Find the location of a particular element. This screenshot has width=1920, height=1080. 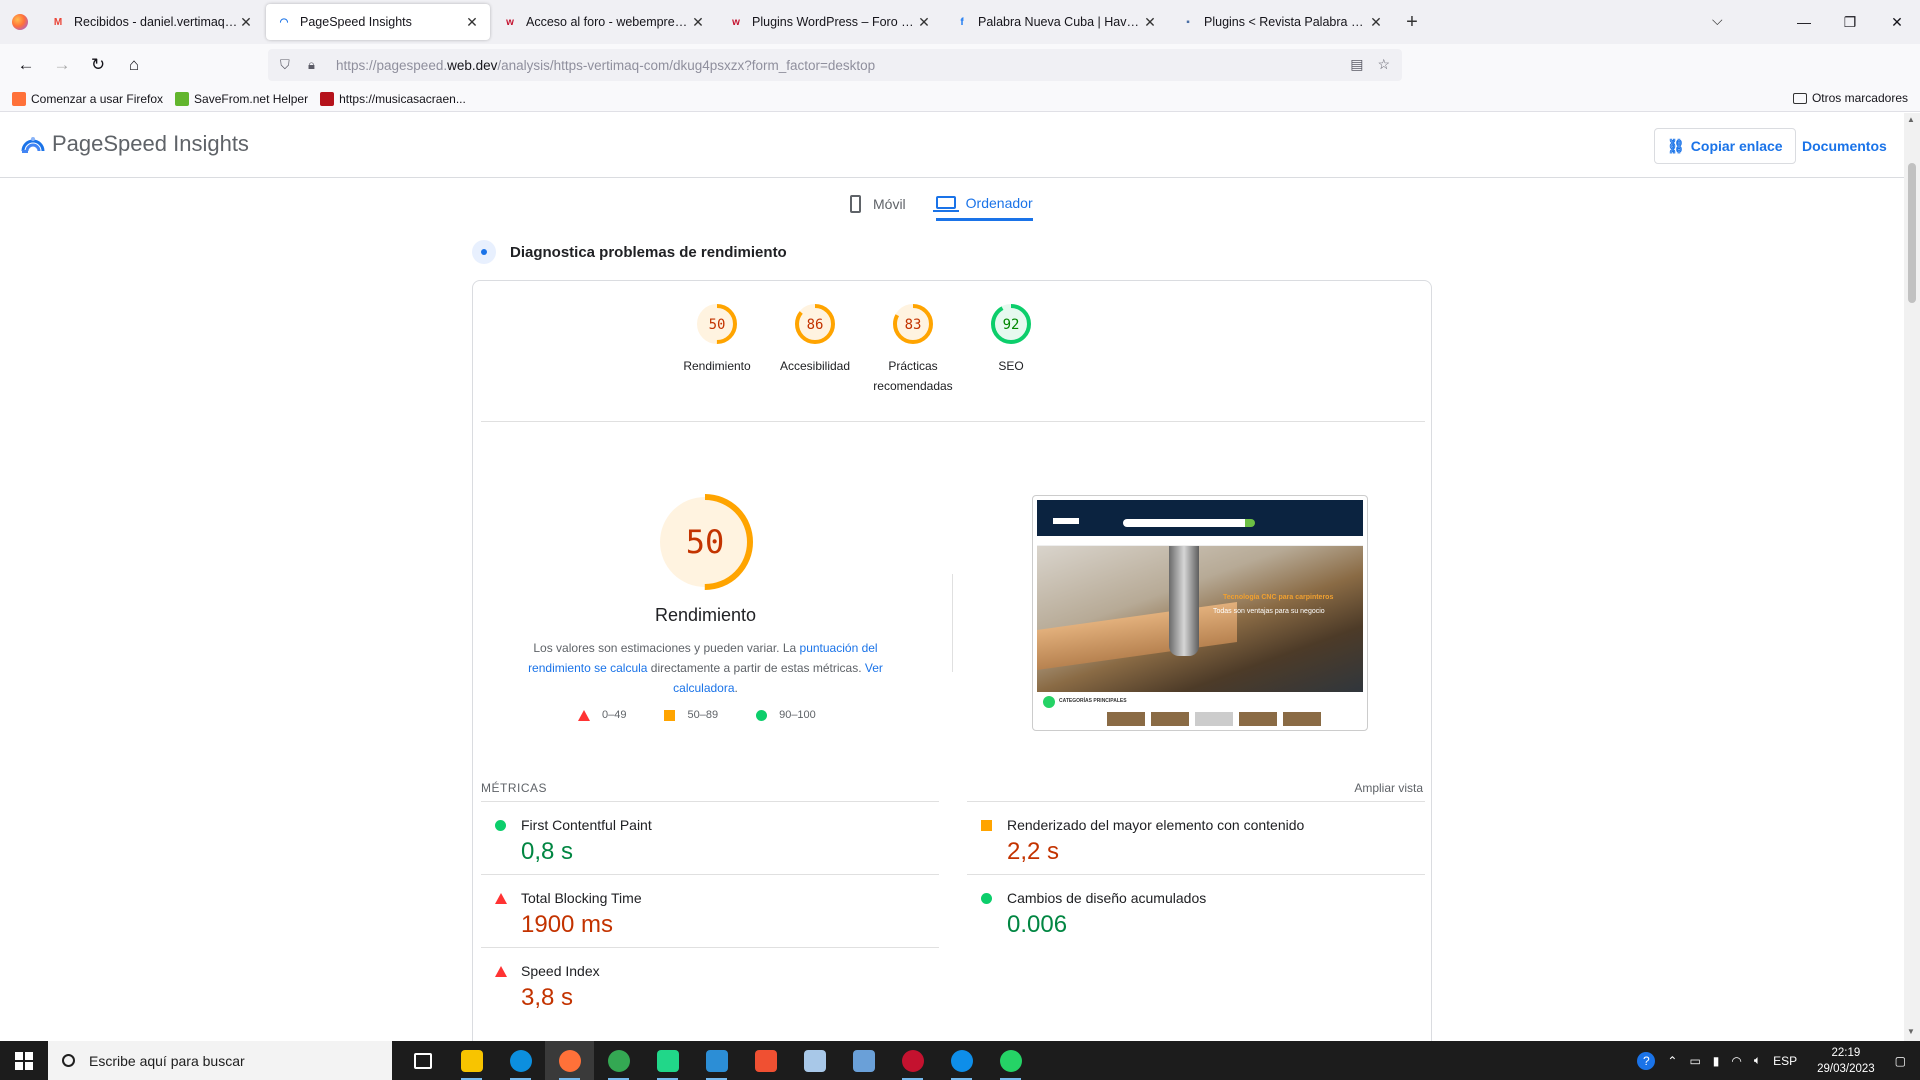

browser-tab: ◠ PageSpeed Insights ✕ is located at coordinates (378, 22).